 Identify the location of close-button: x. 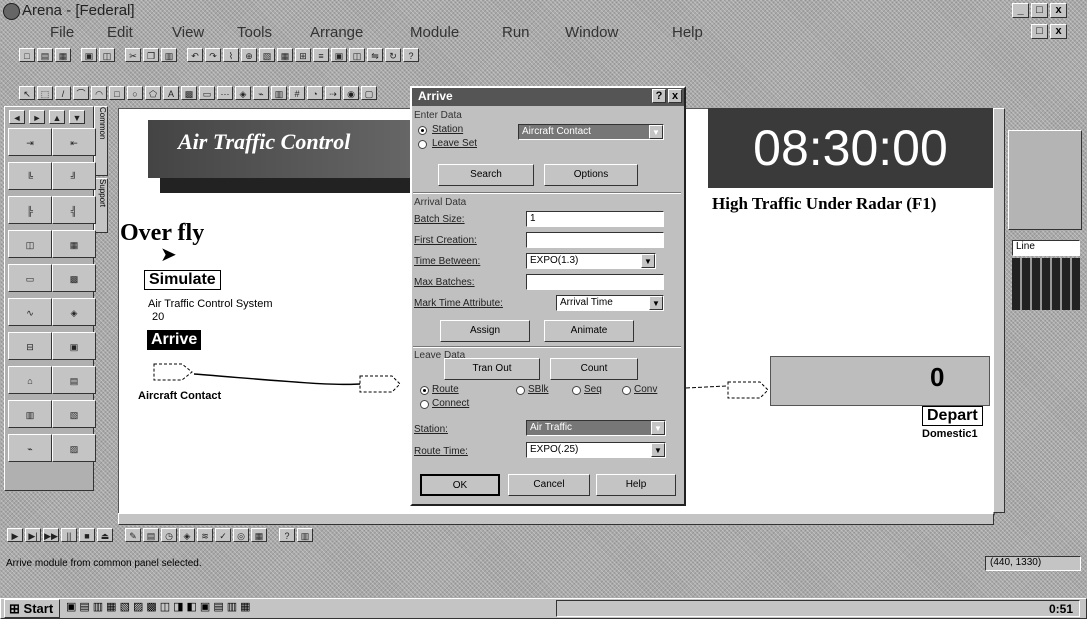
(1058, 10).